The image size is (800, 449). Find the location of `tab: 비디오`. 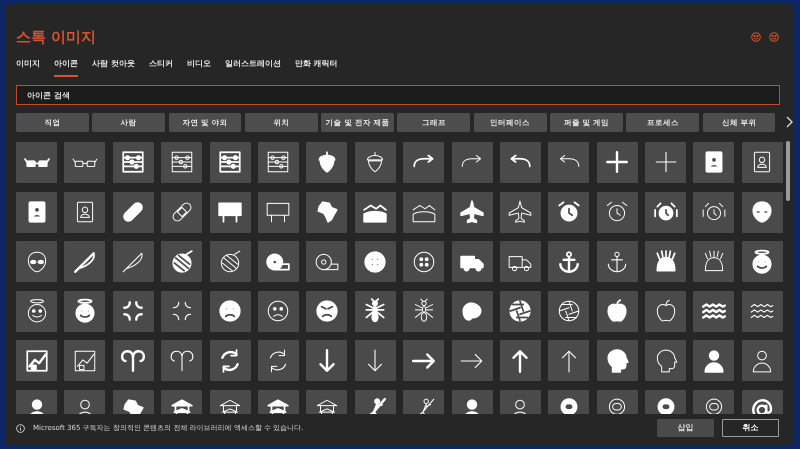

tab: 비디오 is located at coordinates (198, 67).